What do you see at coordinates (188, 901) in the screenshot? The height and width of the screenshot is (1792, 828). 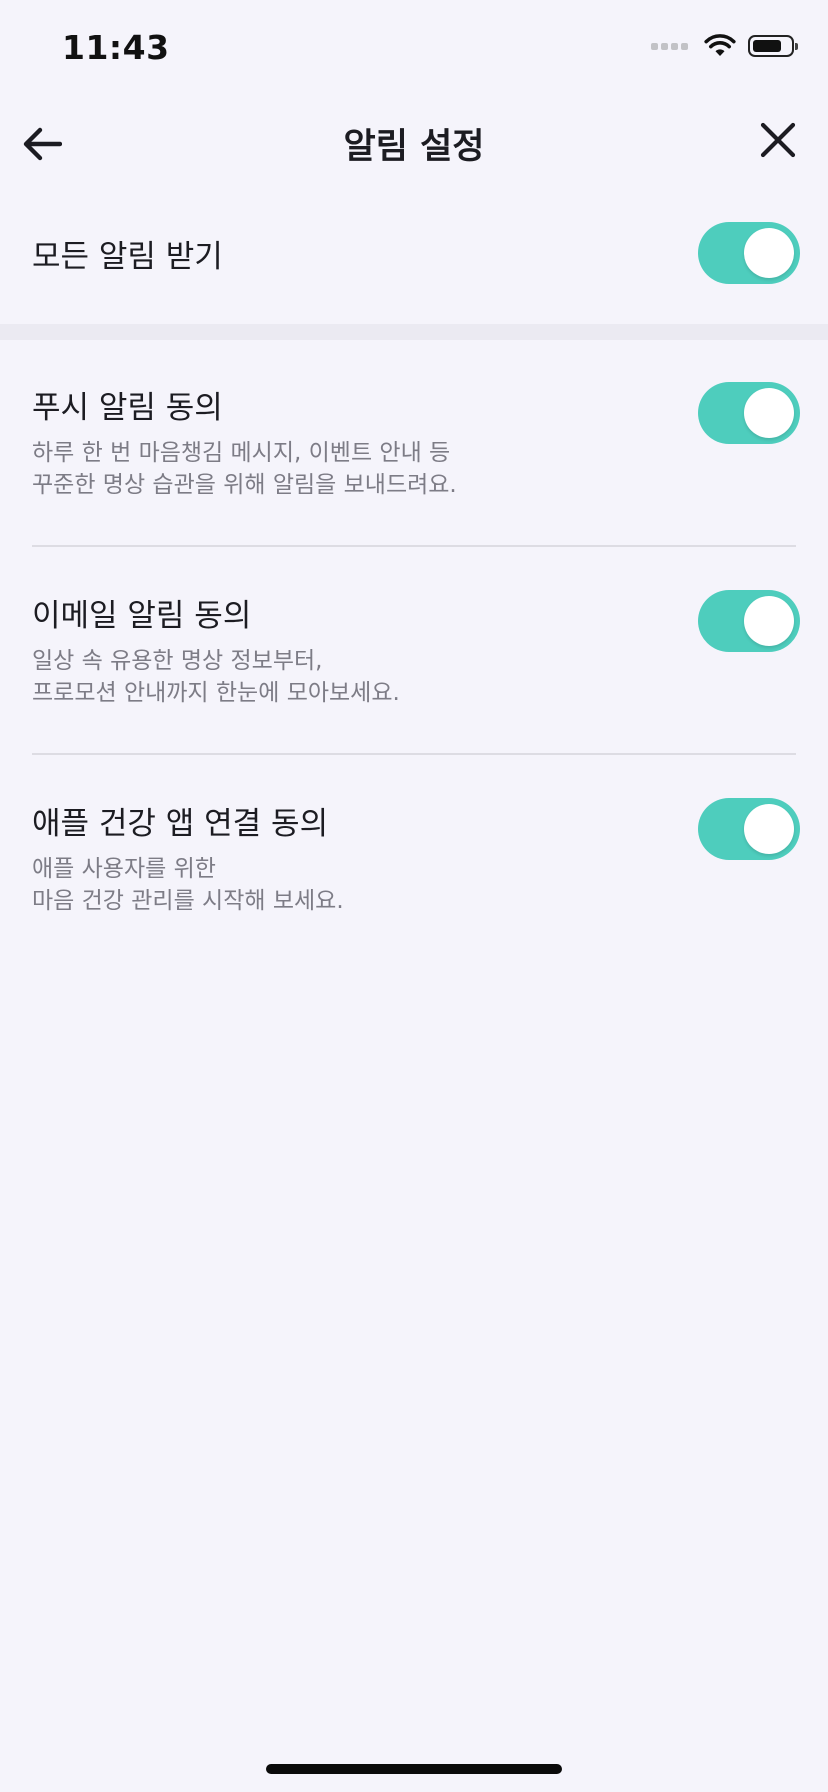 I see `apple-health-description-line: 마음 건강 관리를 시작해 보세요.` at bounding box center [188, 901].